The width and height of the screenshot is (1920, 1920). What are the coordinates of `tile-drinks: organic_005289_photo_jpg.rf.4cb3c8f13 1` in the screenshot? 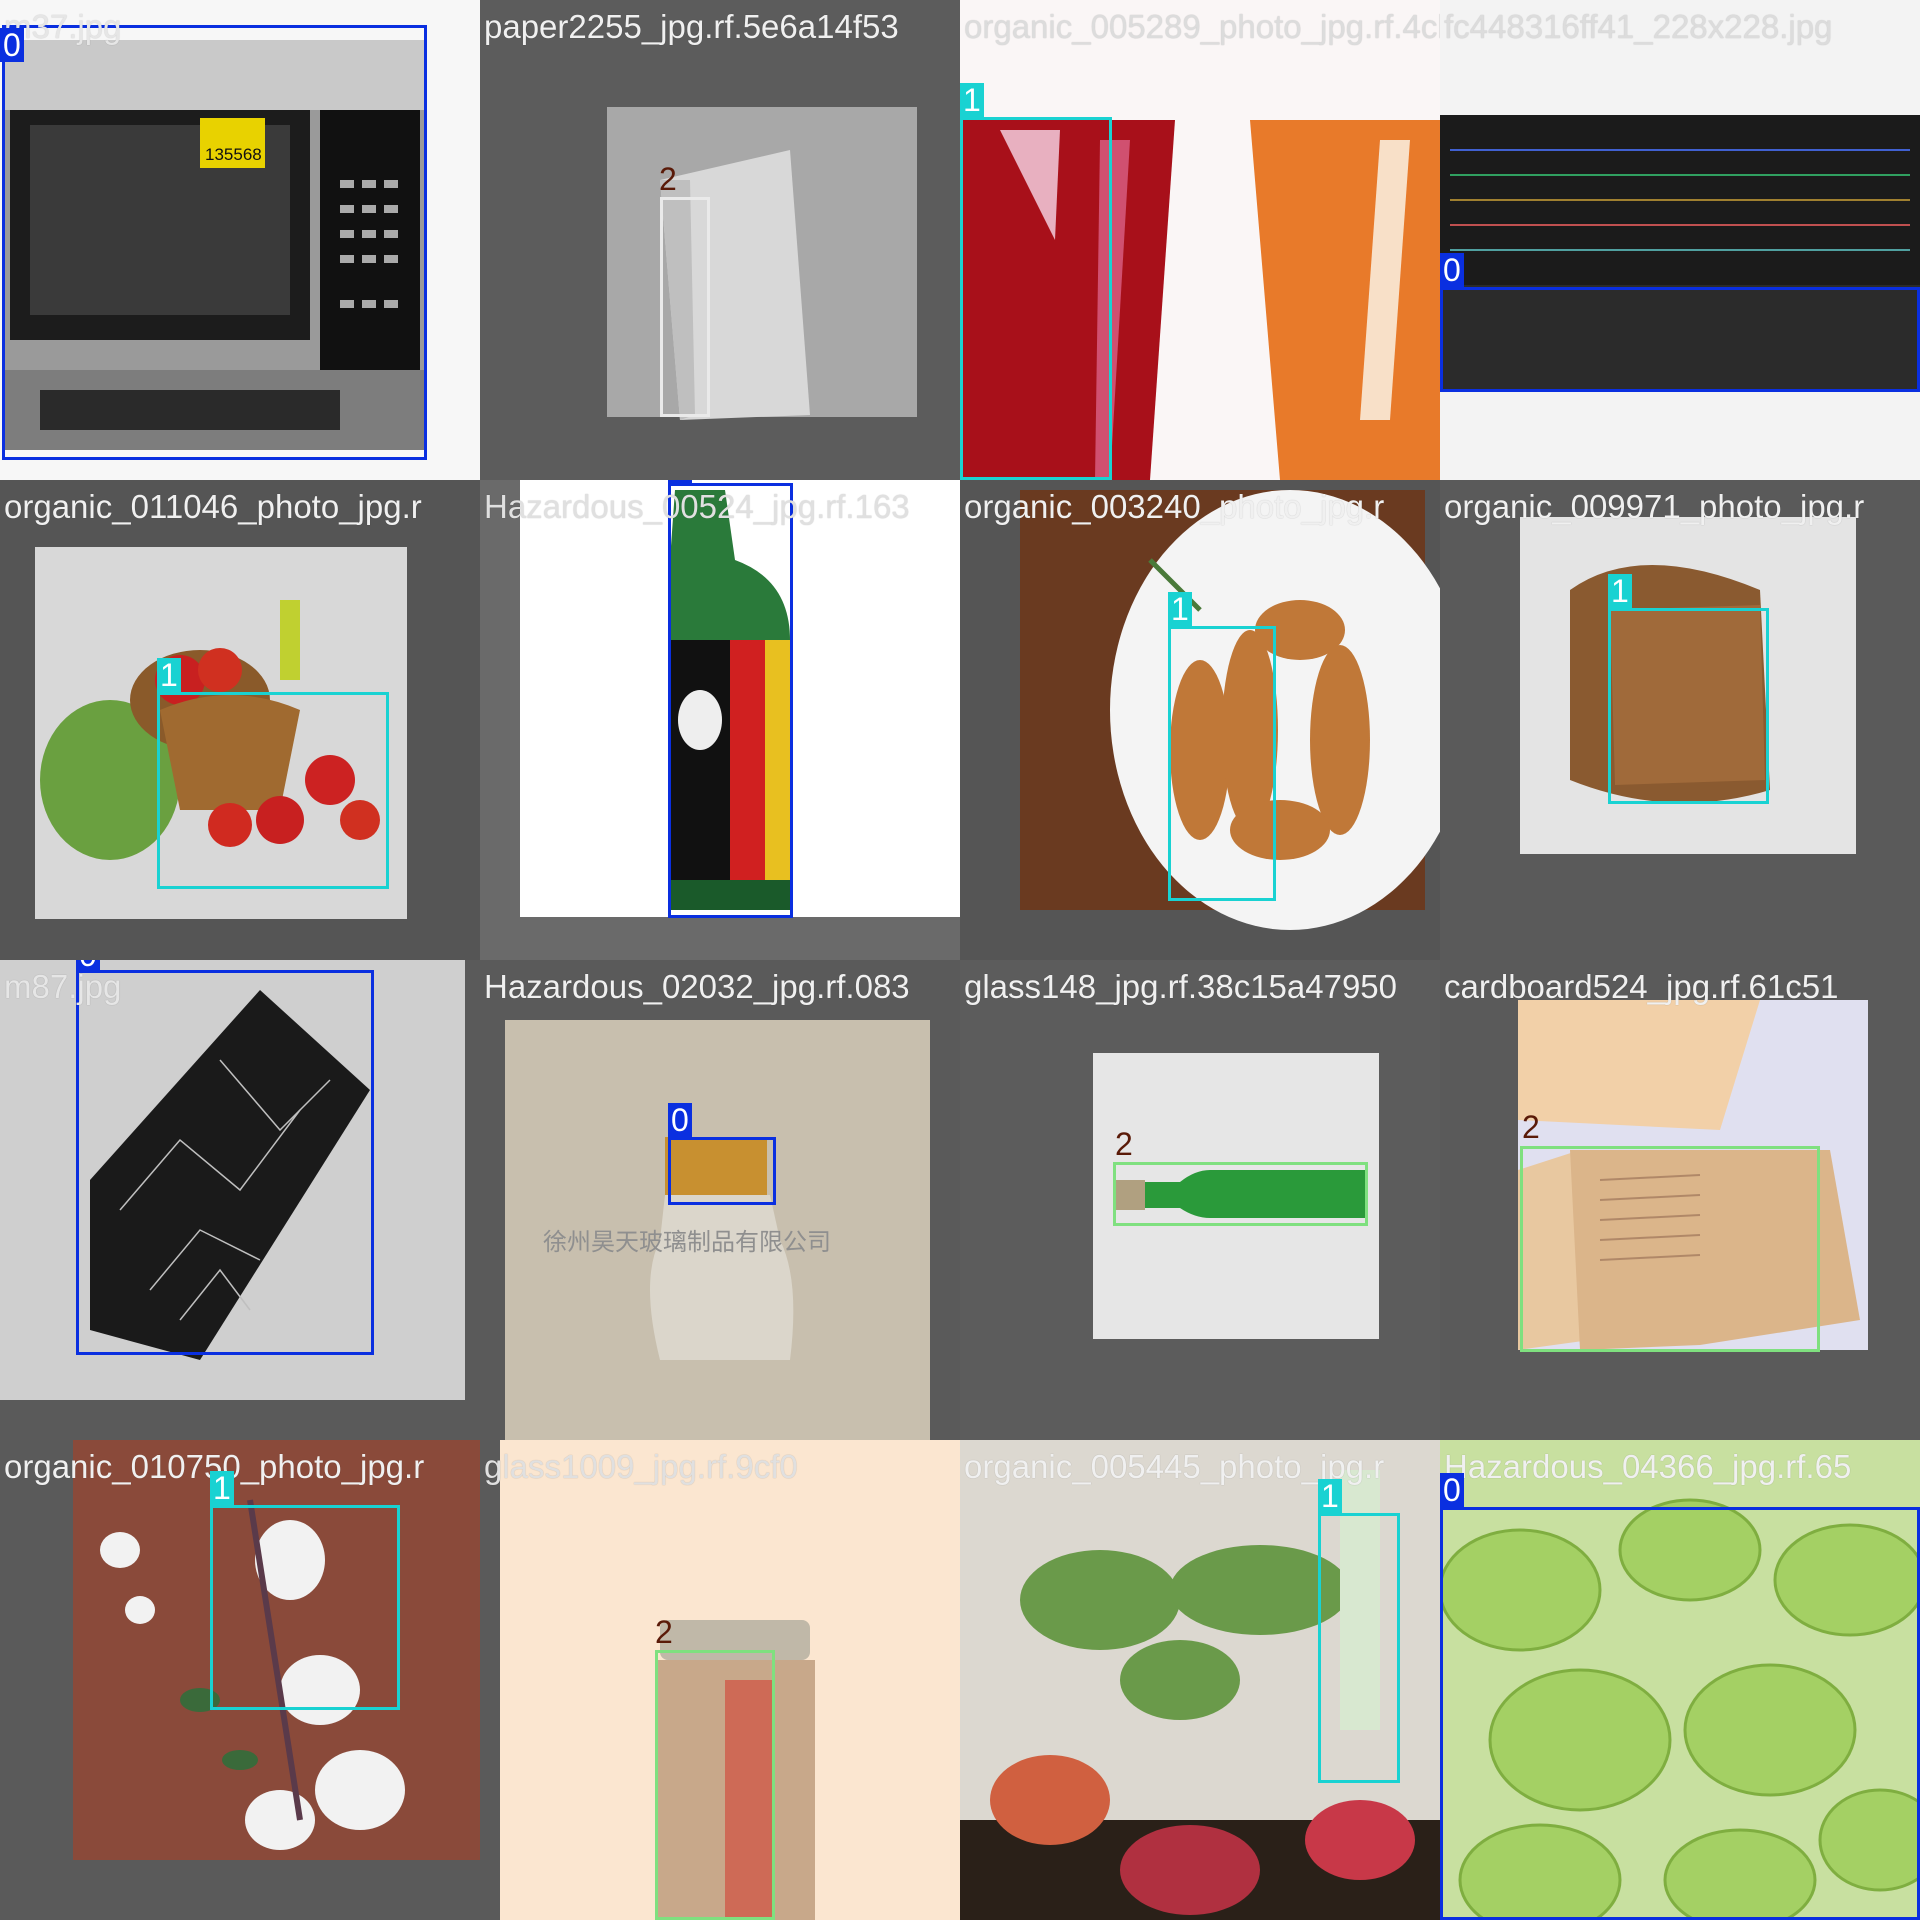 It's located at (1200, 240).